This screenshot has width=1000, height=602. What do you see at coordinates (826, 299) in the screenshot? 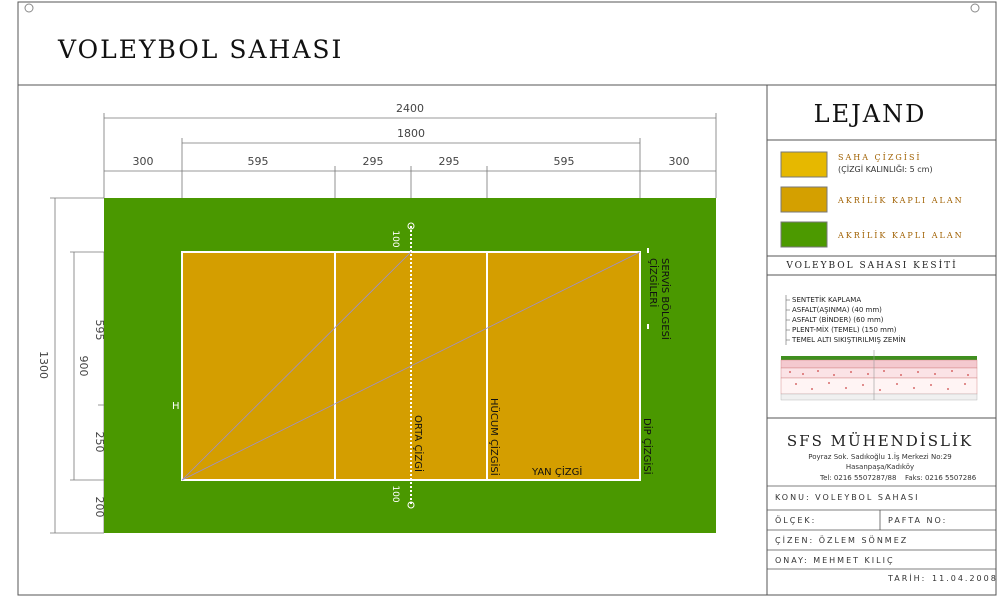
I see `section-layer: SENTETİK KAPLAMA` at bounding box center [826, 299].